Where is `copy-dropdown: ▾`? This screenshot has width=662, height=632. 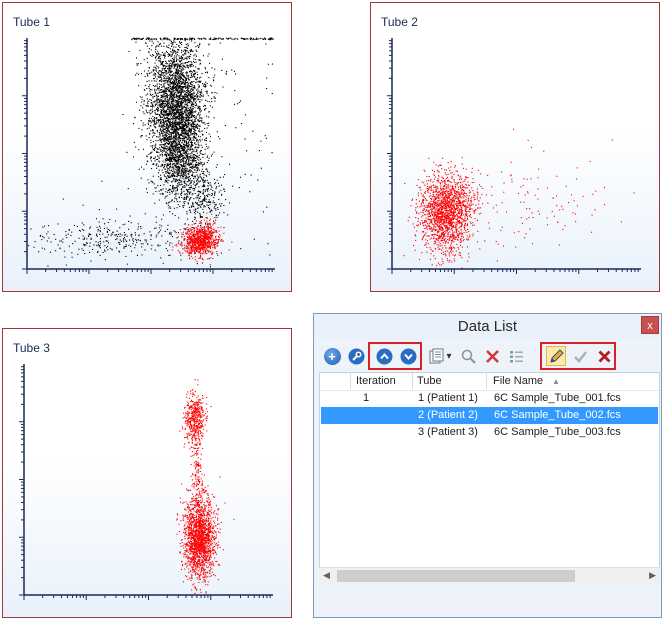 copy-dropdown: ▾ is located at coordinates (449, 356).